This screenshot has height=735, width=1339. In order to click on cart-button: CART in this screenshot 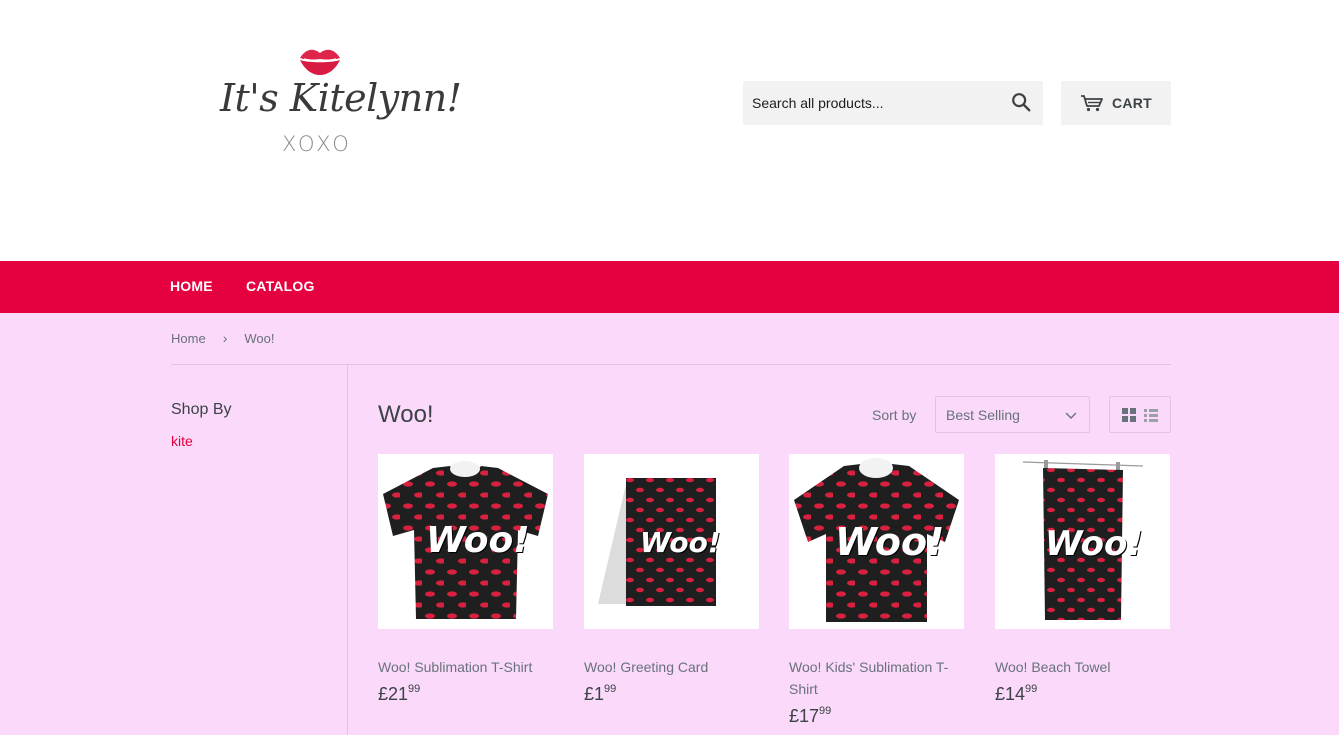, I will do `click(1116, 103)`.